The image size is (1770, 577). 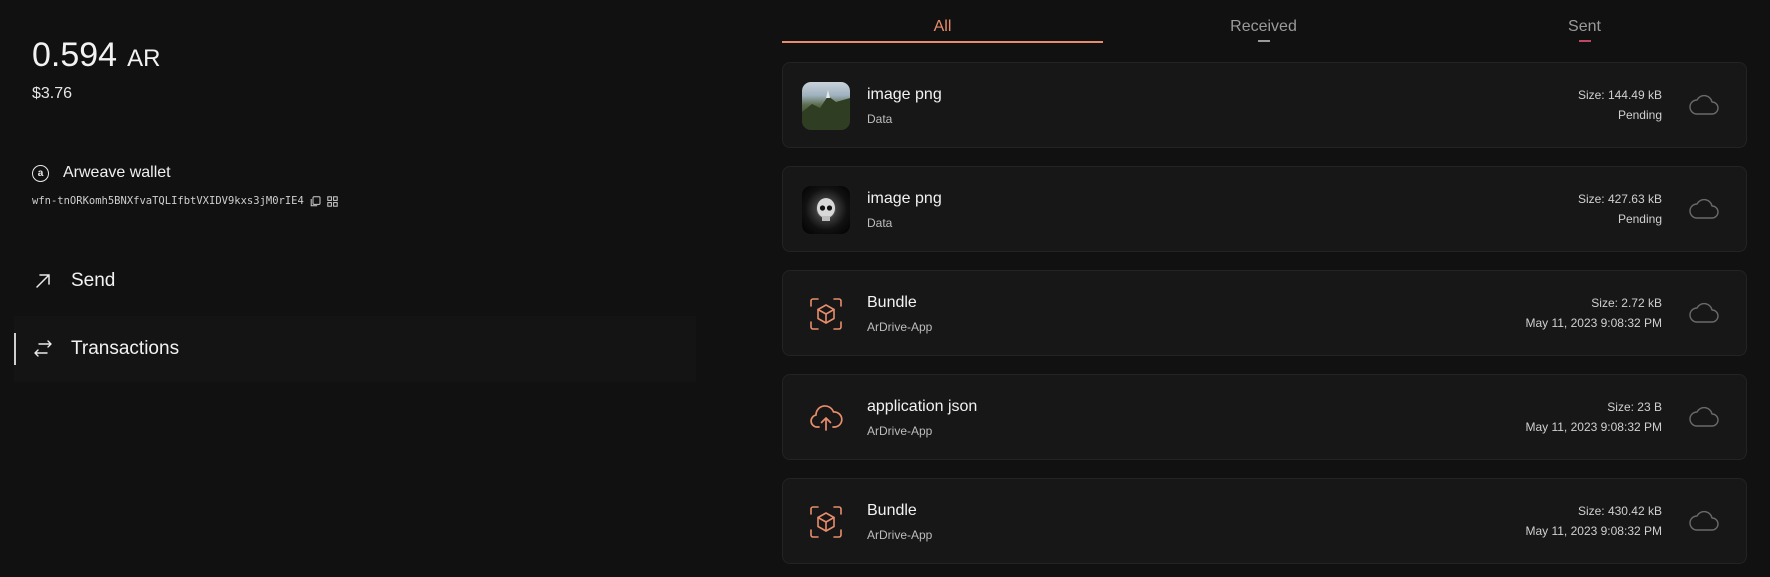 I want to click on transaction-card: image png Data Size: 427.63 kB Pending, so click(x=1264, y=209).